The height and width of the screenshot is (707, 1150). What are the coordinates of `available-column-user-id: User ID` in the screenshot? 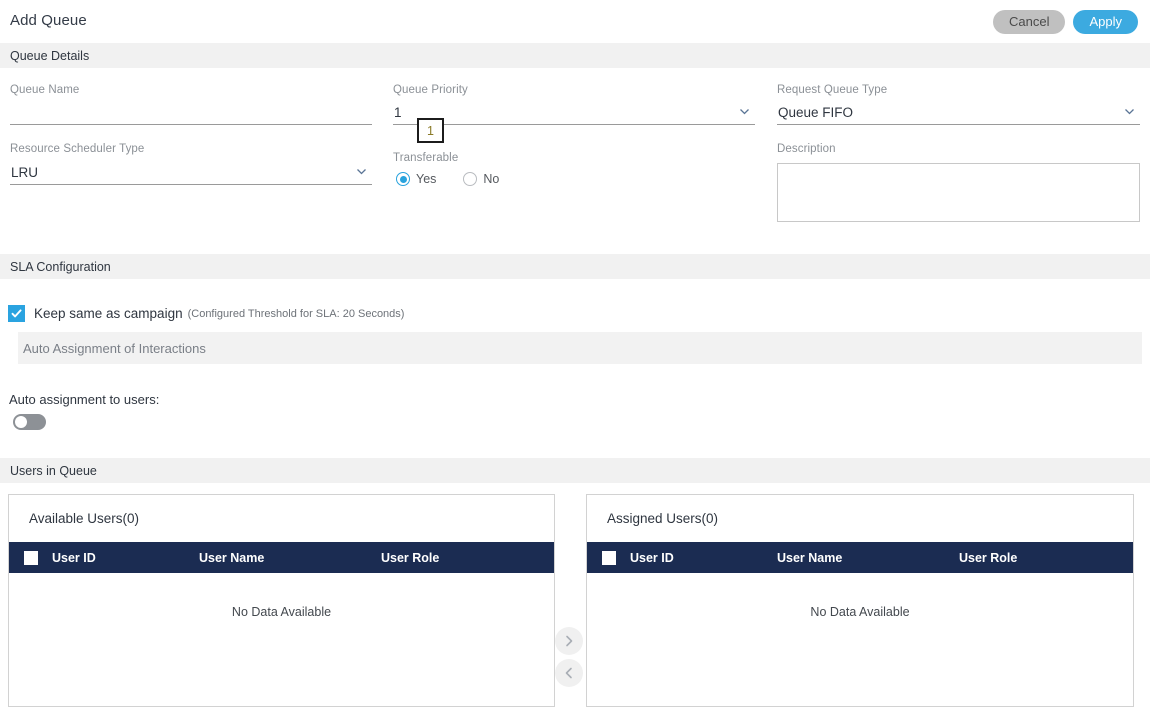 It's located at (74, 557).